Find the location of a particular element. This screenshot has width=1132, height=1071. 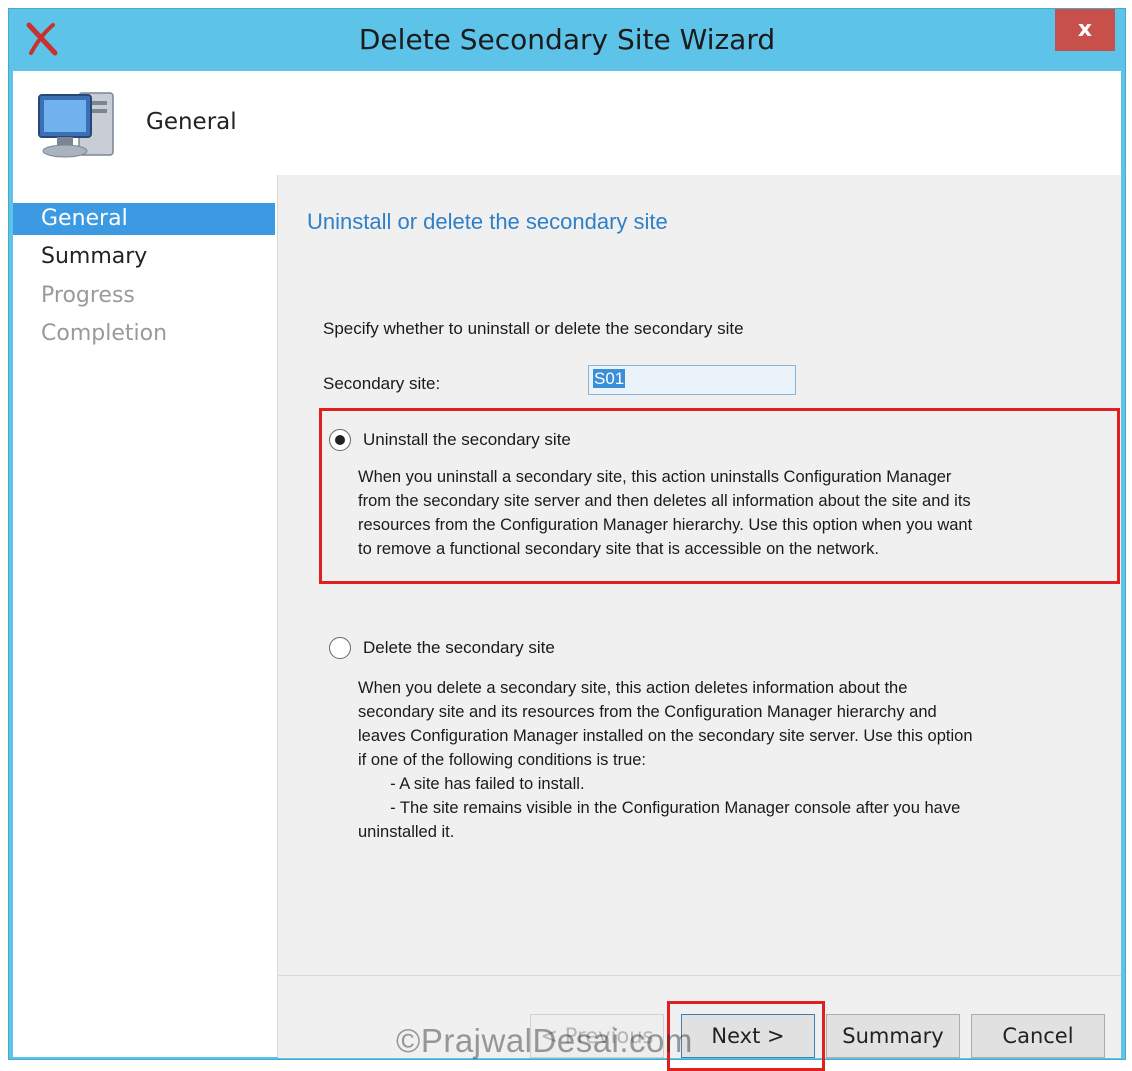

nav-item-summary: Summary is located at coordinates (144, 257).